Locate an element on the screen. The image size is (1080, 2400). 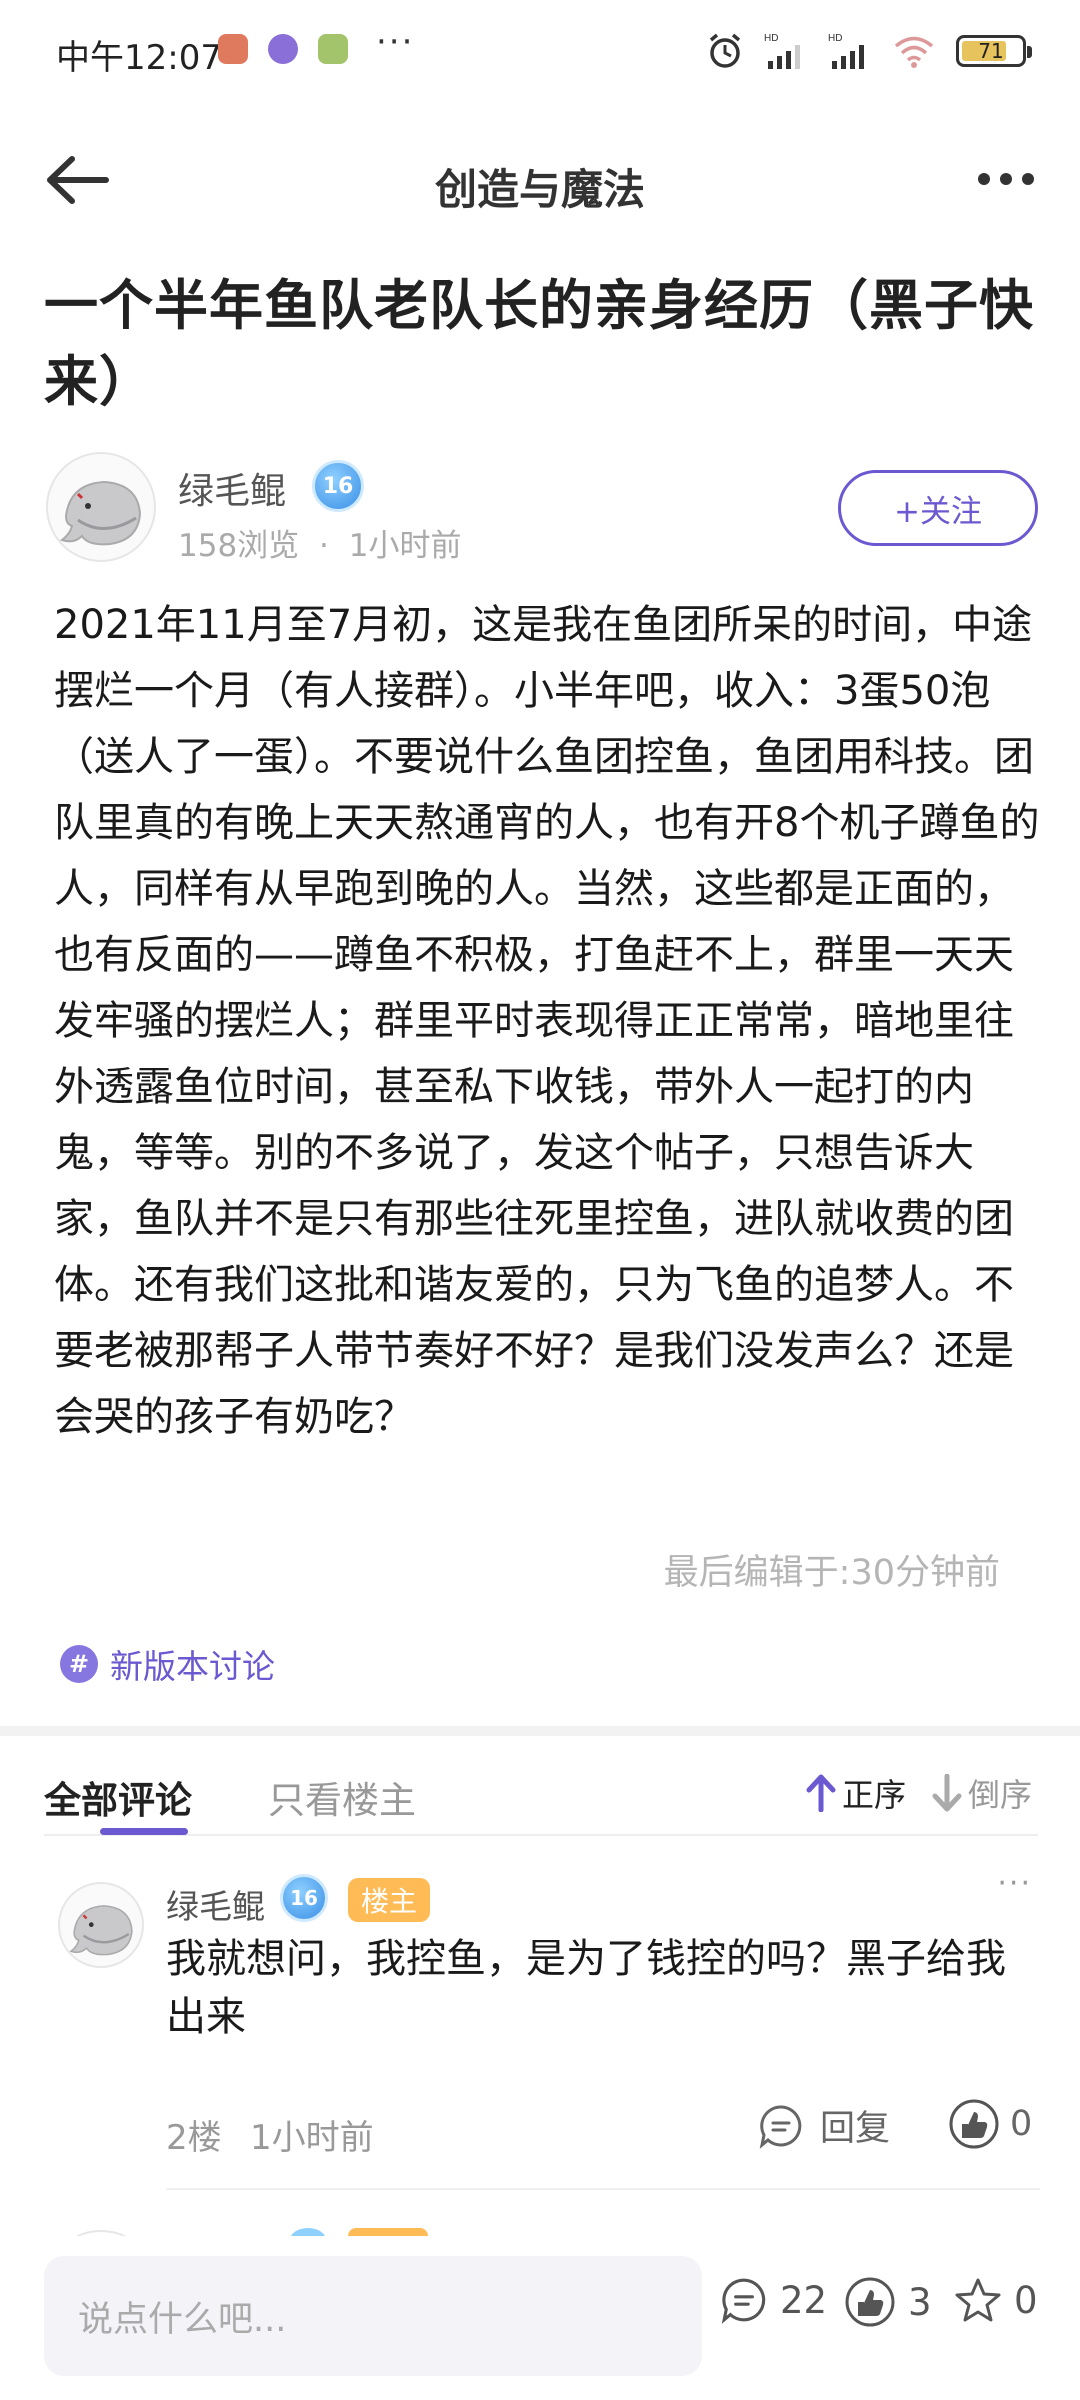
battery-icon: 71 is located at coordinates (994, 51).